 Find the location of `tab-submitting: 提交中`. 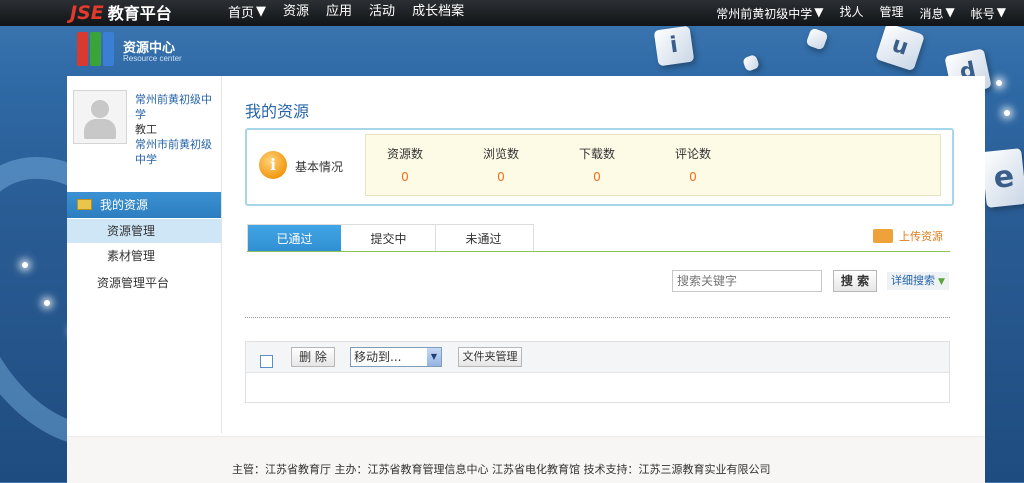

tab-submitting: 提交中 is located at coordinates (389, 238).